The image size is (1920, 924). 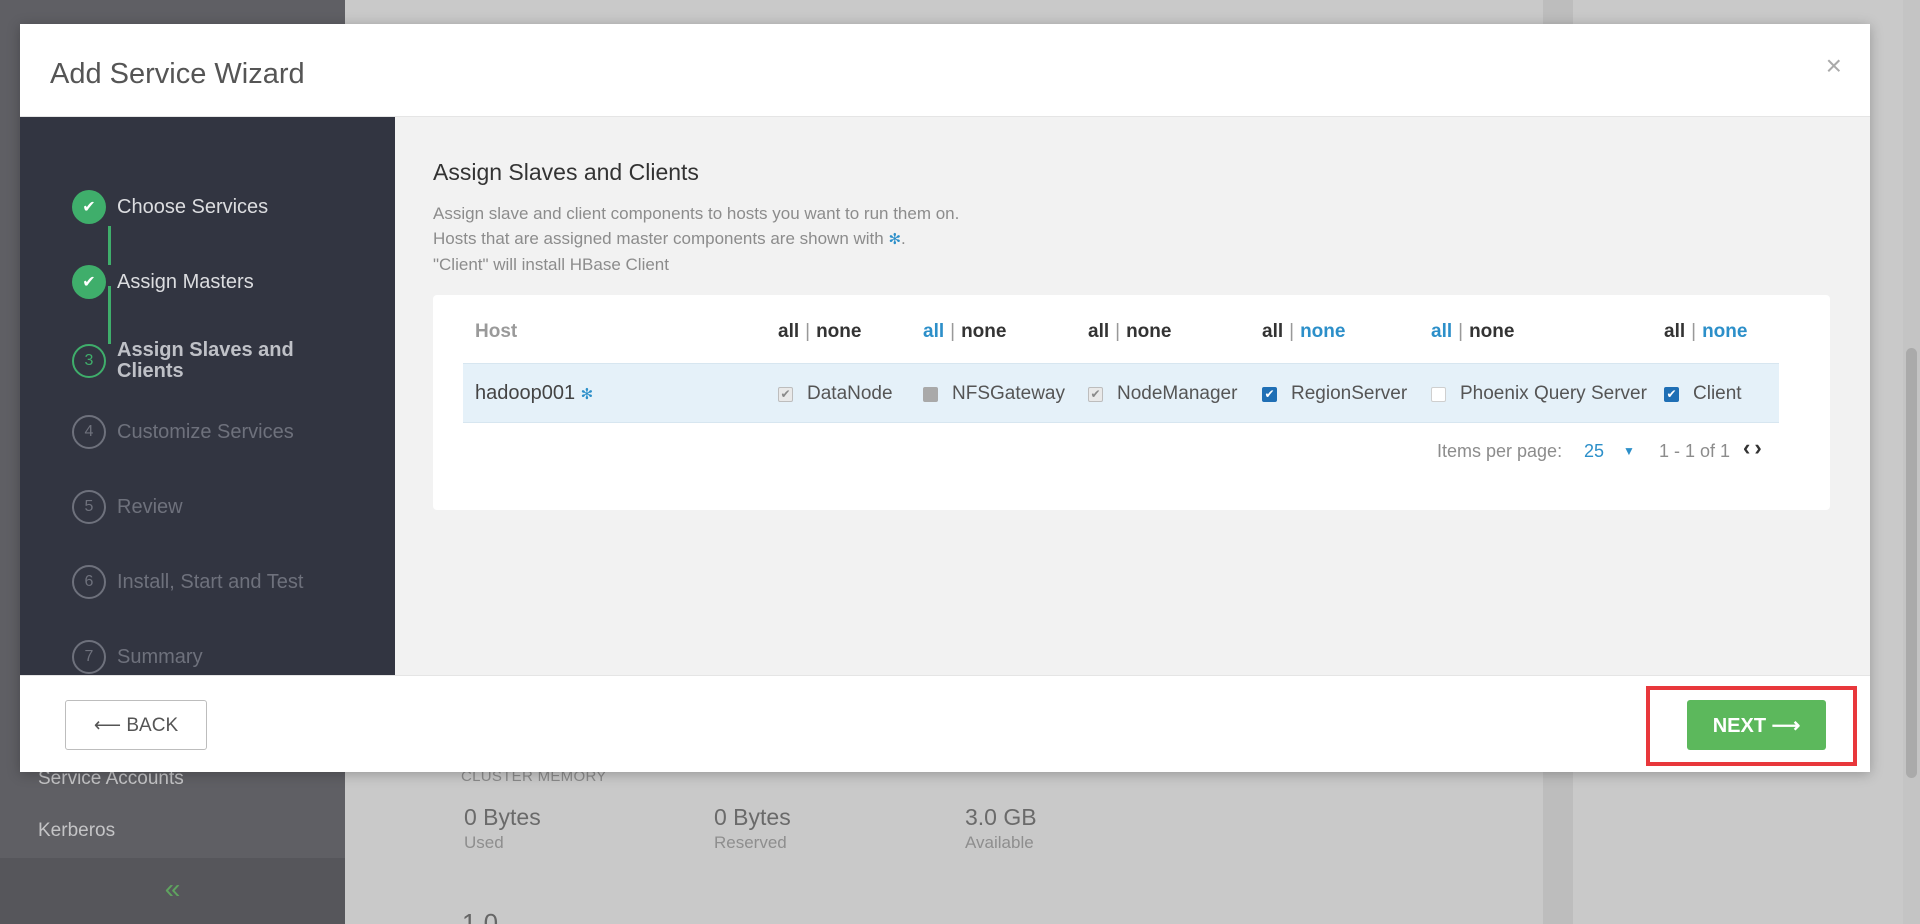 I want to click on master-star-icon: ✻, so click(x=895, y=239).